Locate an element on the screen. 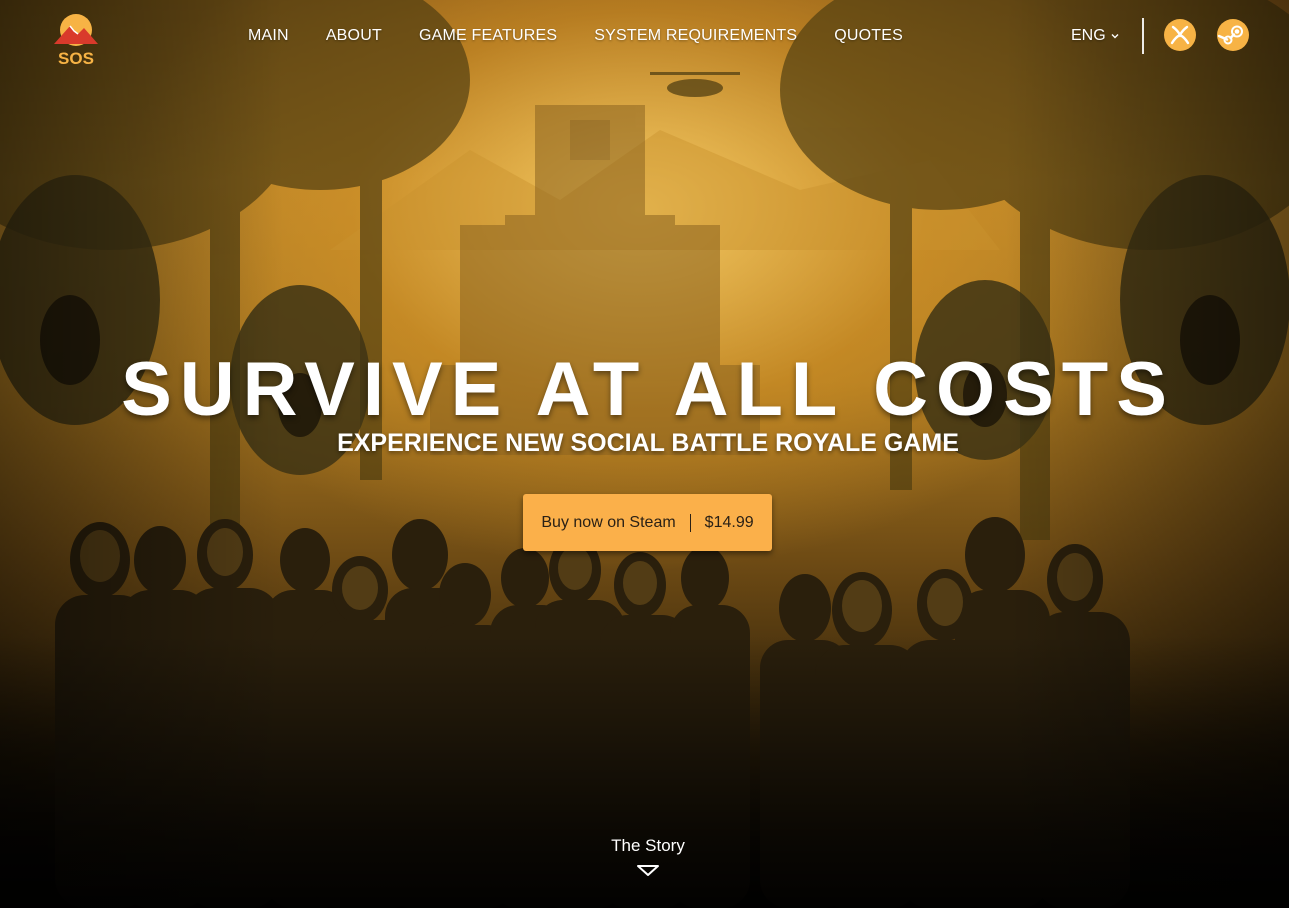 This screenshot has width=1289, height=908. sos-logo: SOS is located at coordinates (76, 39).